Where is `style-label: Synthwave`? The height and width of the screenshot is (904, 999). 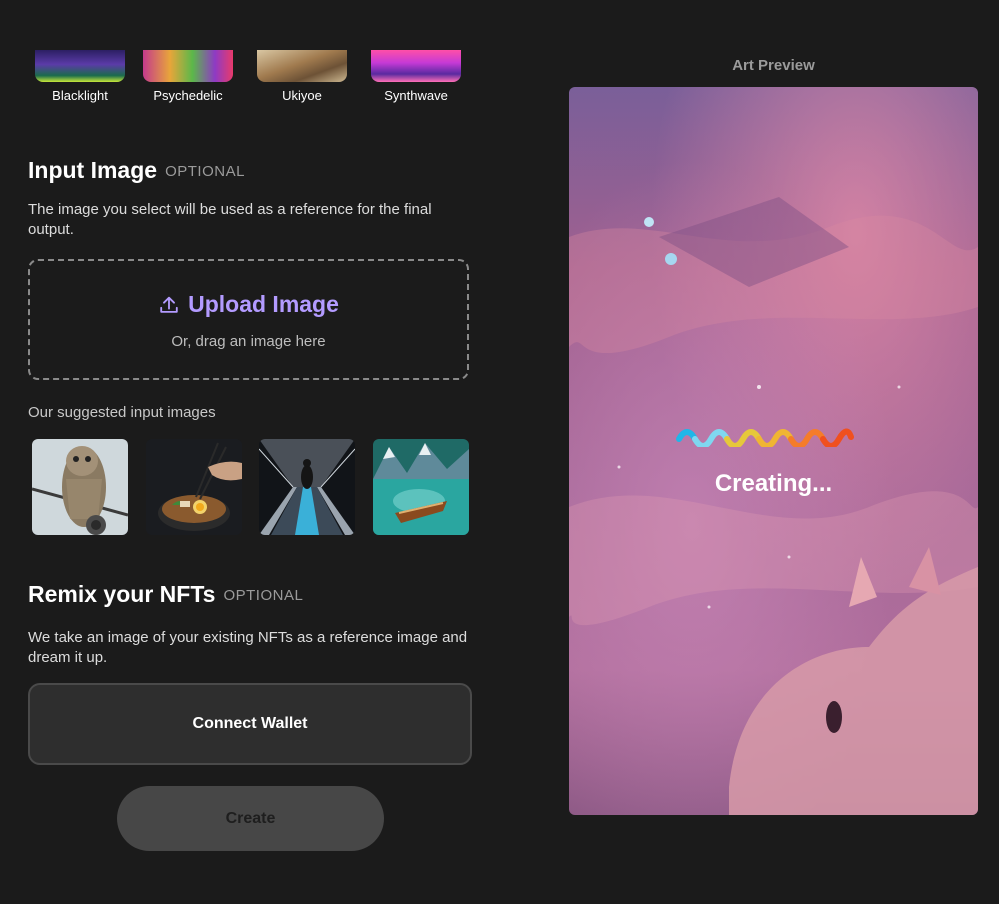
style-label: Synthwave is located at coordinates (416, 95).